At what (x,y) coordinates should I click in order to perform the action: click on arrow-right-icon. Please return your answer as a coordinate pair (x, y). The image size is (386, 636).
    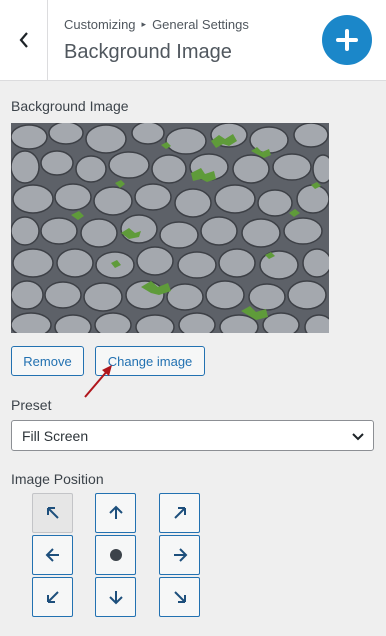
    Looking at the image, I should click on (180, 555).